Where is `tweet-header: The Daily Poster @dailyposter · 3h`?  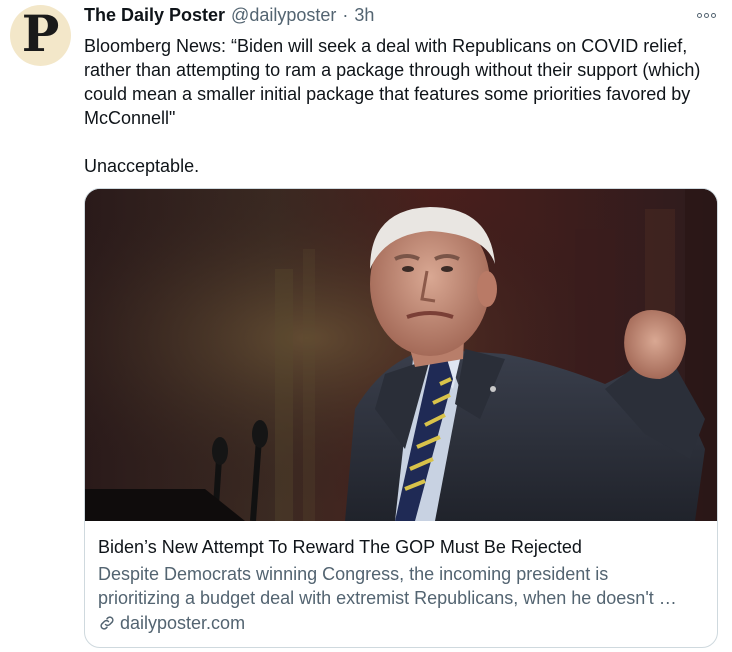
tweet-header: The Daily Poster @dailyposter · 3h is located at coordinates (229, 15).